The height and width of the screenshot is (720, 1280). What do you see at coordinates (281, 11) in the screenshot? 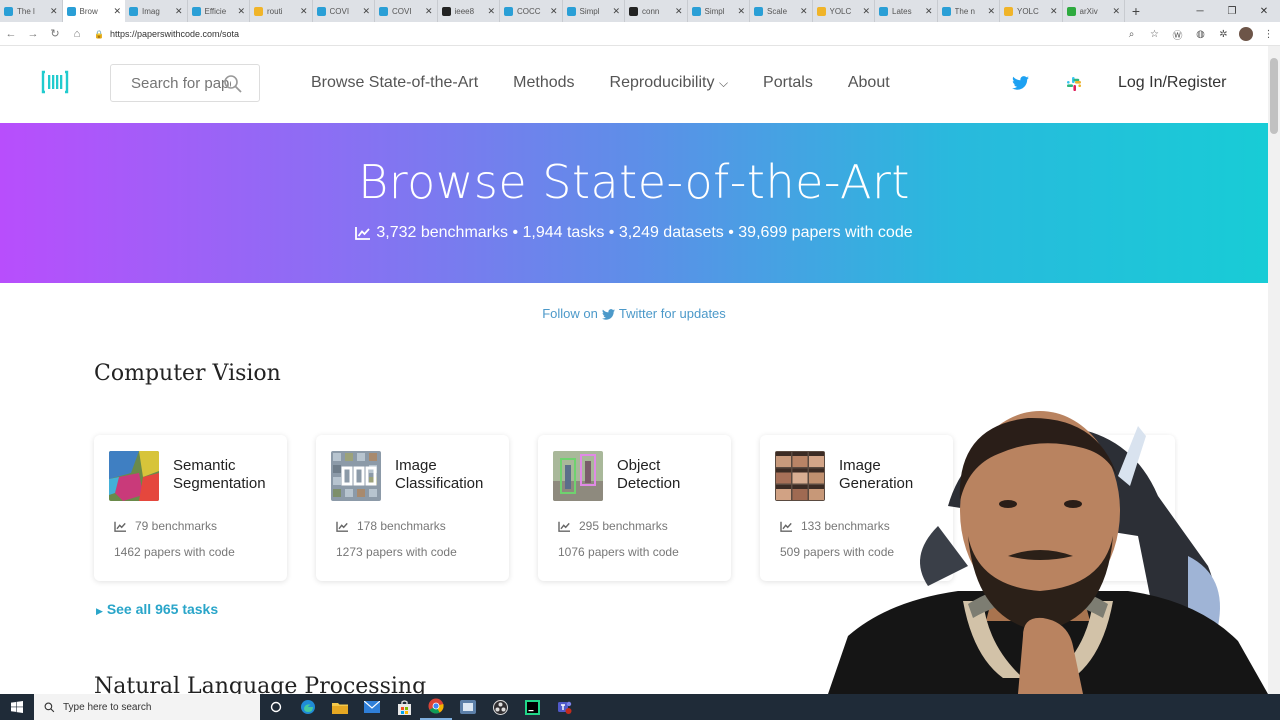
I see `browser-tab: routi ✕` at bounding box center [281, 11].